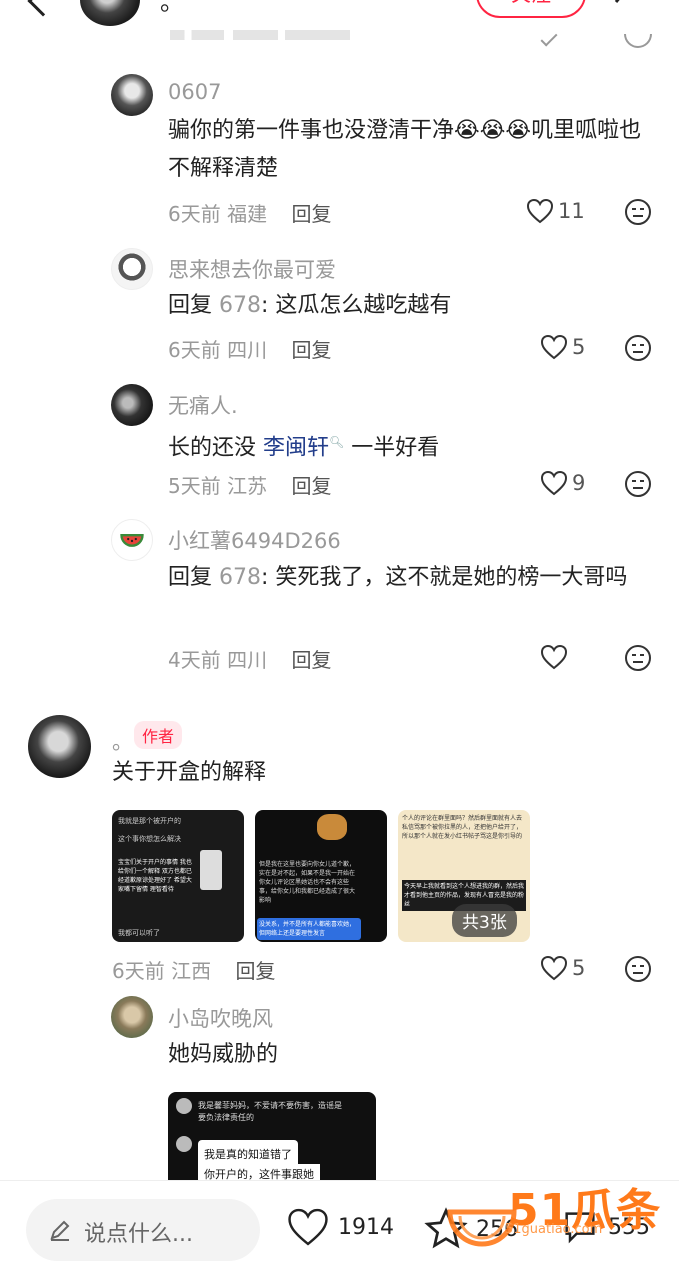 This screenshot has height=1280, width=679. I want to click on comment-text: 回复 678: 这瓜怎么越吃越有, so click(413, 306).